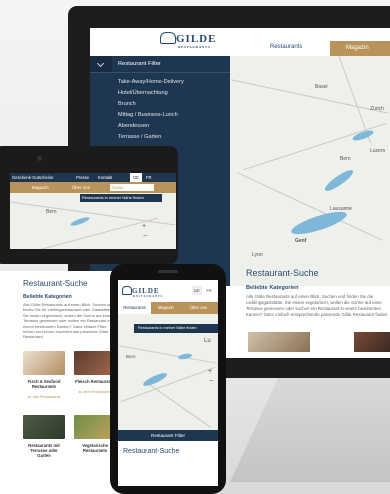 The width and height of the screenshot is (390, 494). What do you see at coordinates (44, 397) in the screenshot?
I see `tile-link: zu den Restaurants` at bounding box center [44, 397].